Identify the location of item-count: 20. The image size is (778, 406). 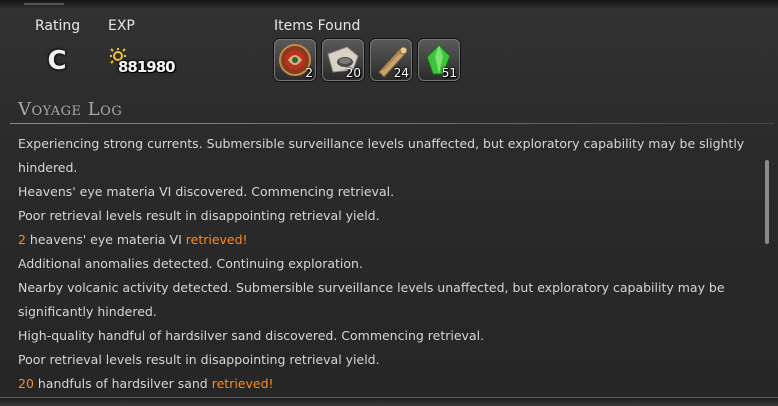
(353, 73).